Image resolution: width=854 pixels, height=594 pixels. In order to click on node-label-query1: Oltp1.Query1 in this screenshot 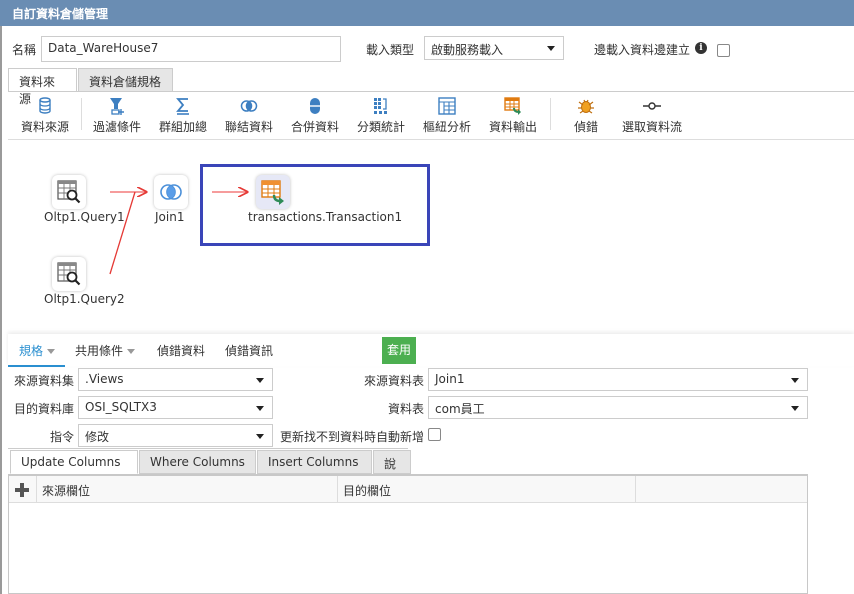, I will do `click(84, 217)`.